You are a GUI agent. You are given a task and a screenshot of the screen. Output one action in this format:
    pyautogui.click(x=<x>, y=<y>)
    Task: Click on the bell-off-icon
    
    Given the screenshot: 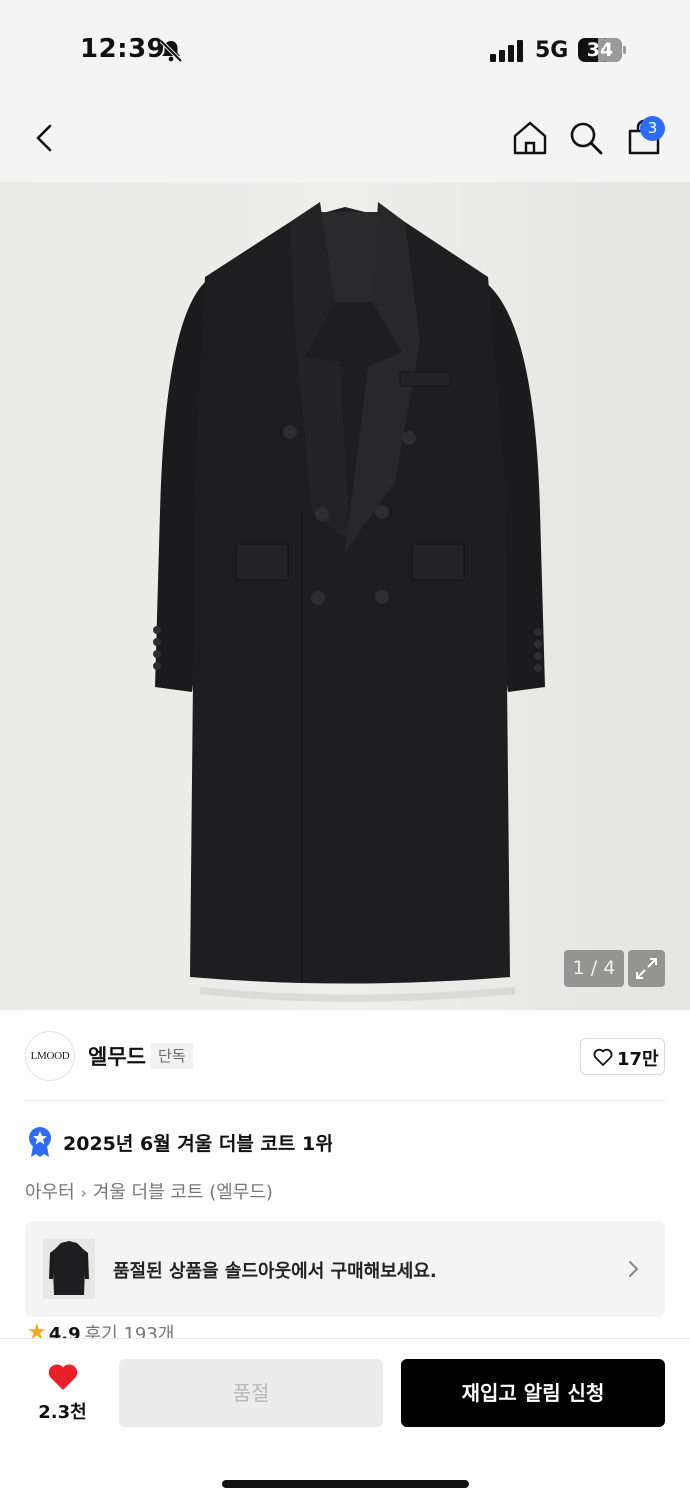 What is the action you would take?
    pyautogui.click(x=171, y=51)
    